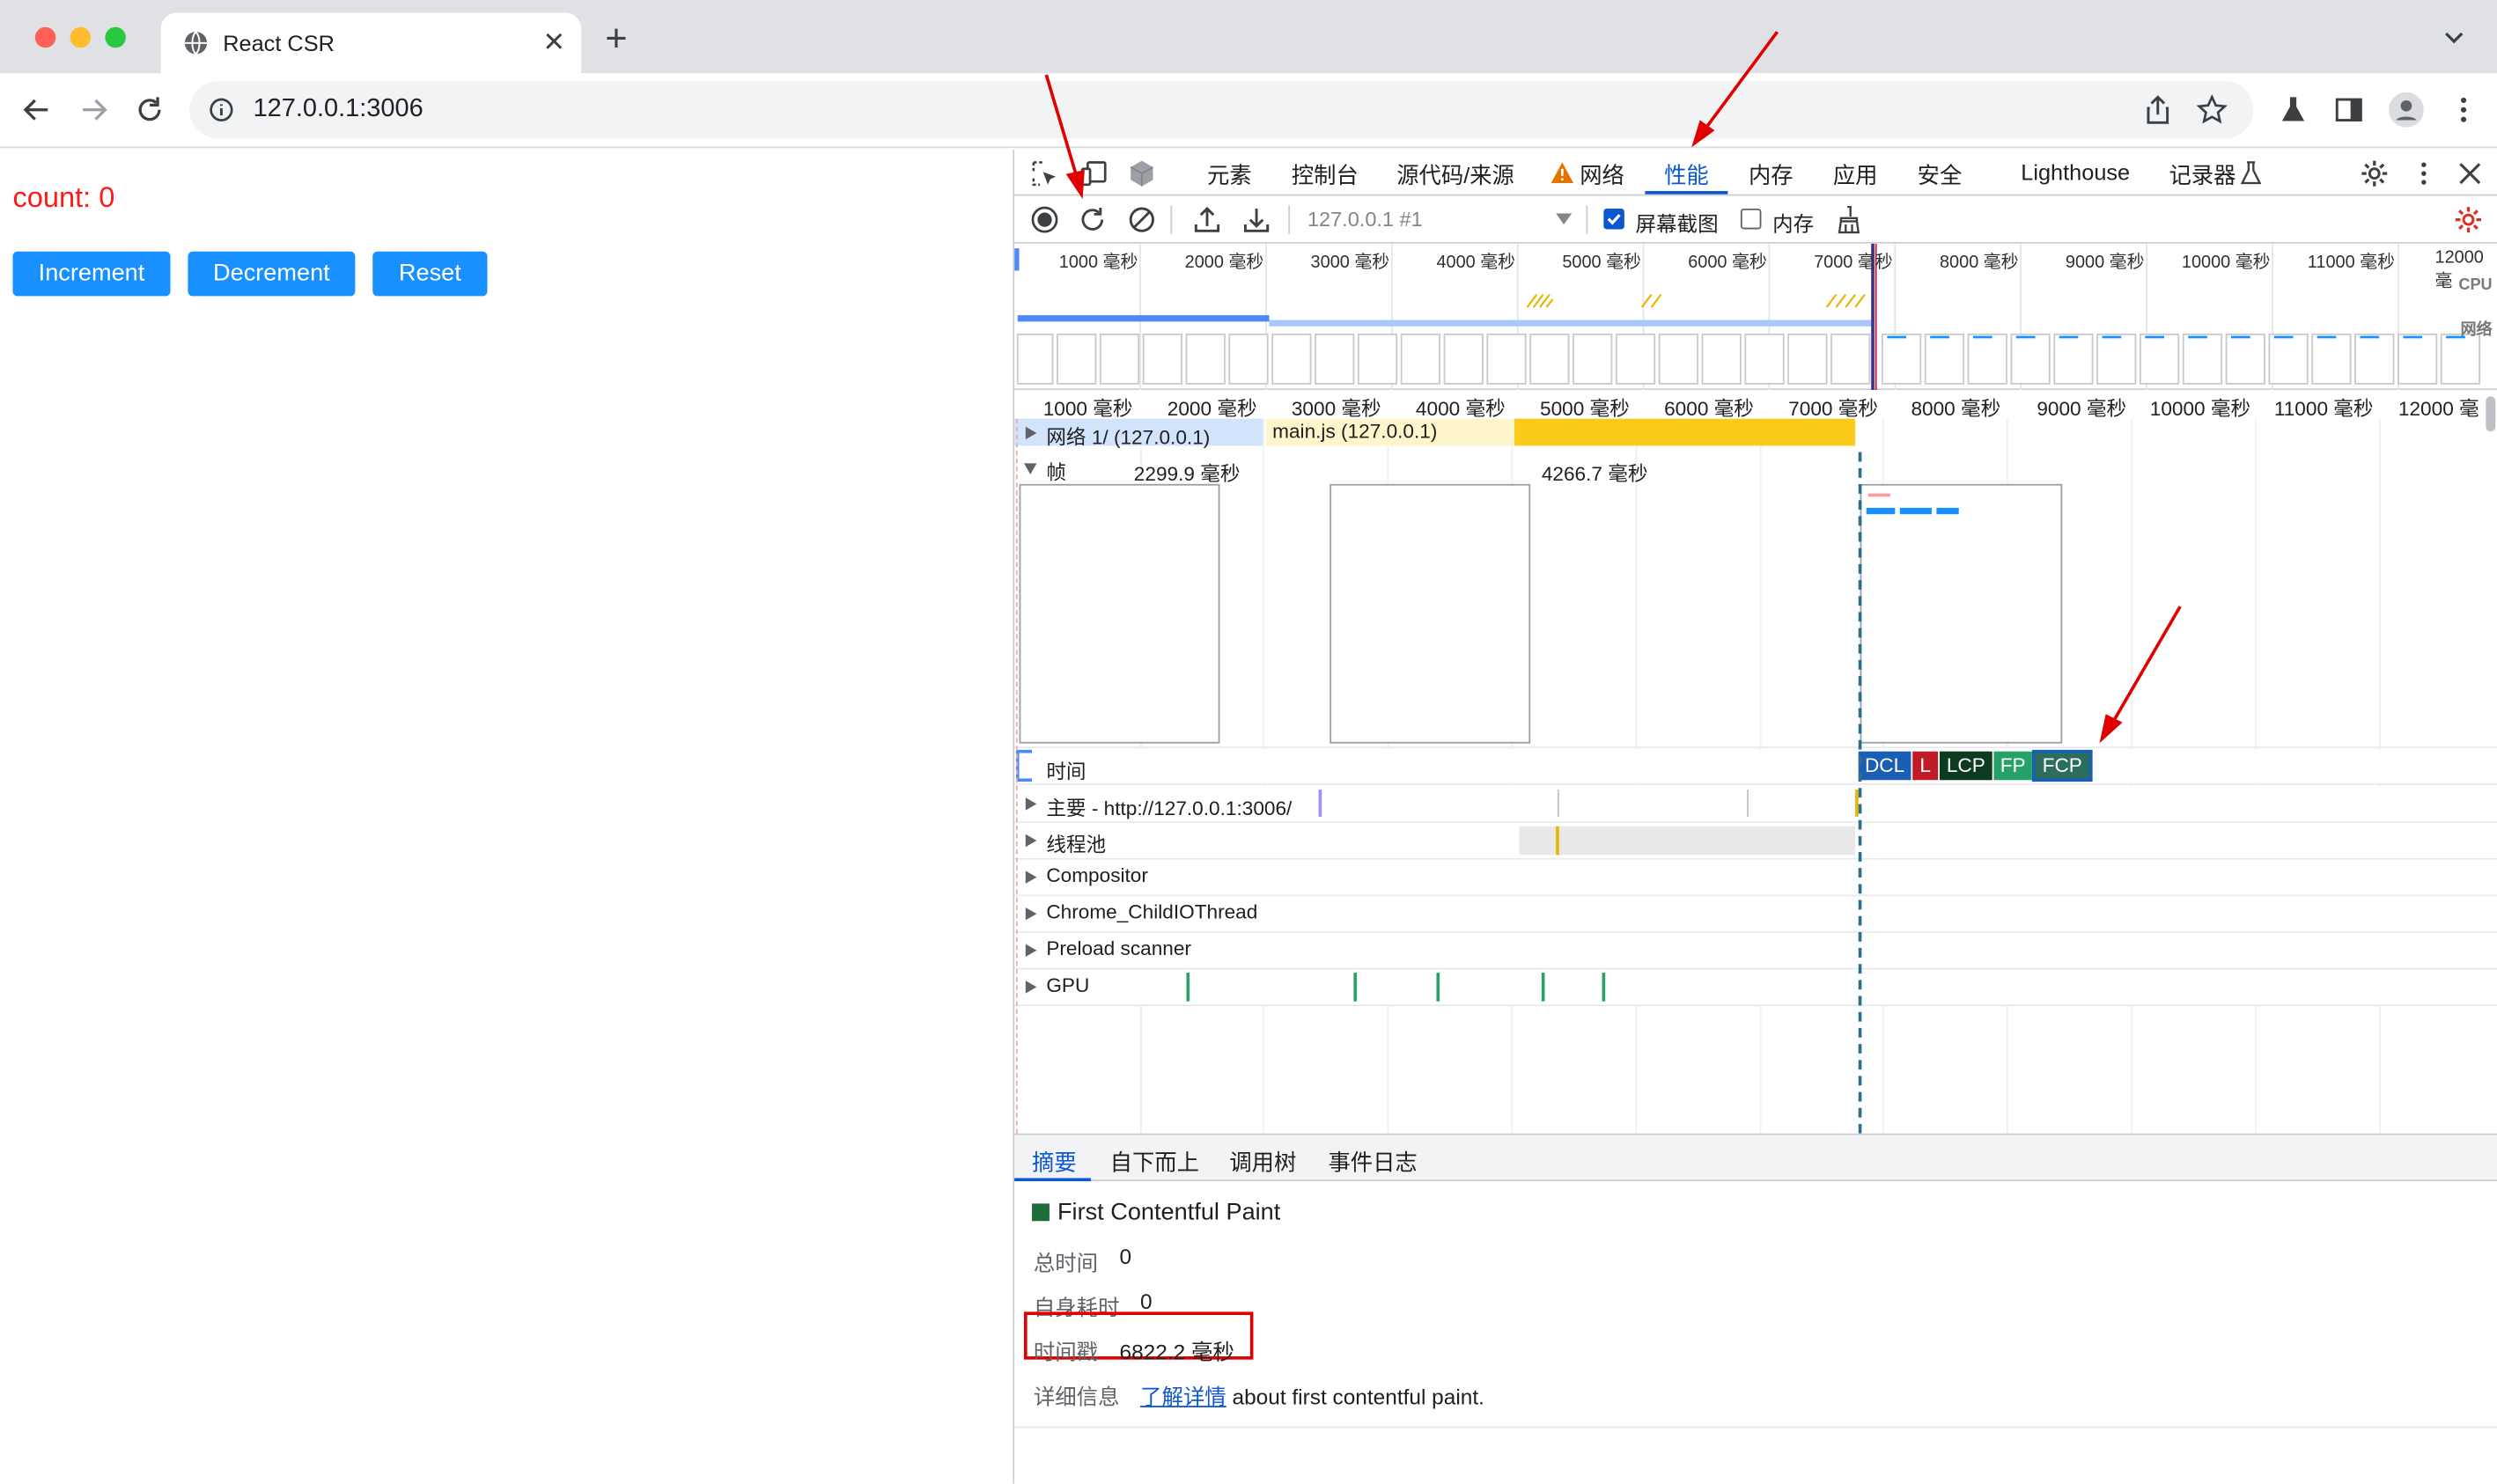 This screenshot has width=2497, height=1484. I want to click on overview-network-label: 网络, so click(2477, 330).